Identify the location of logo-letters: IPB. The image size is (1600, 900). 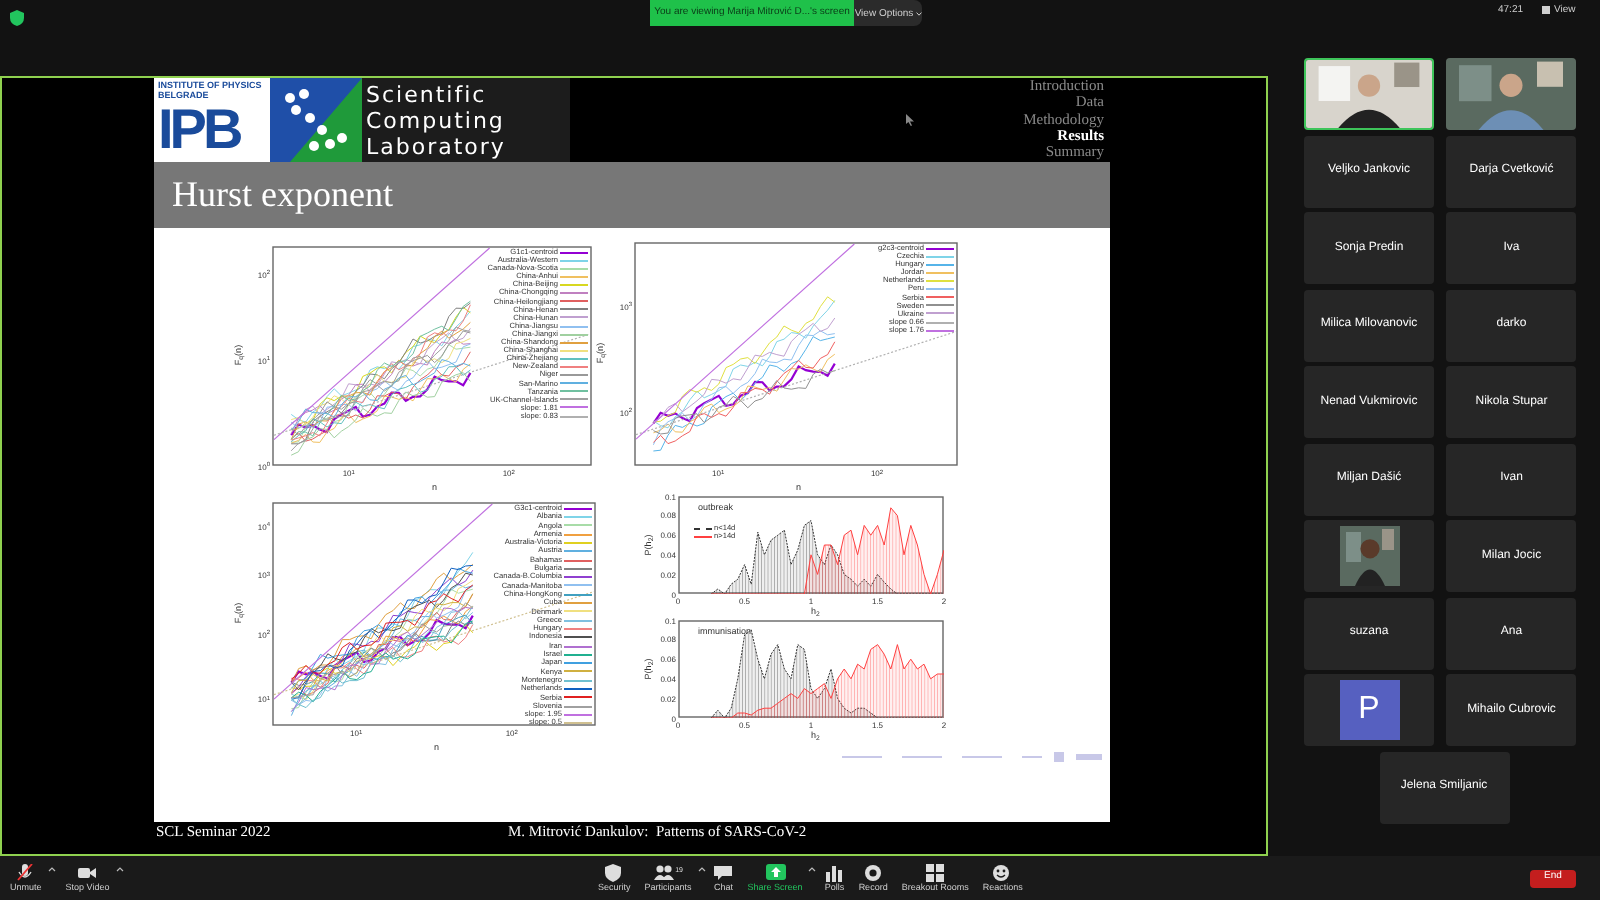
(200, 130).